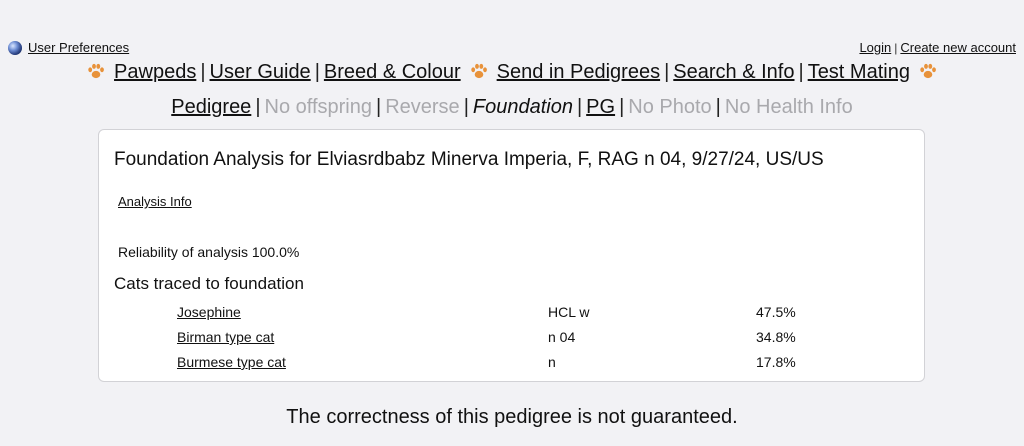 The height and width of the screenshot is (446, 1024). What do you see at coordinates (209, 283) in the screenshot?
I see `section-subtitle: Cats traced to foundation` at bounding box center [209, 283].